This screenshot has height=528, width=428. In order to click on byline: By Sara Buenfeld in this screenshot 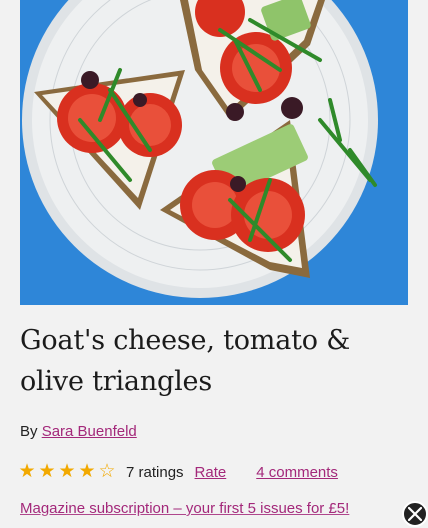, I will do `click(78, 431)`.